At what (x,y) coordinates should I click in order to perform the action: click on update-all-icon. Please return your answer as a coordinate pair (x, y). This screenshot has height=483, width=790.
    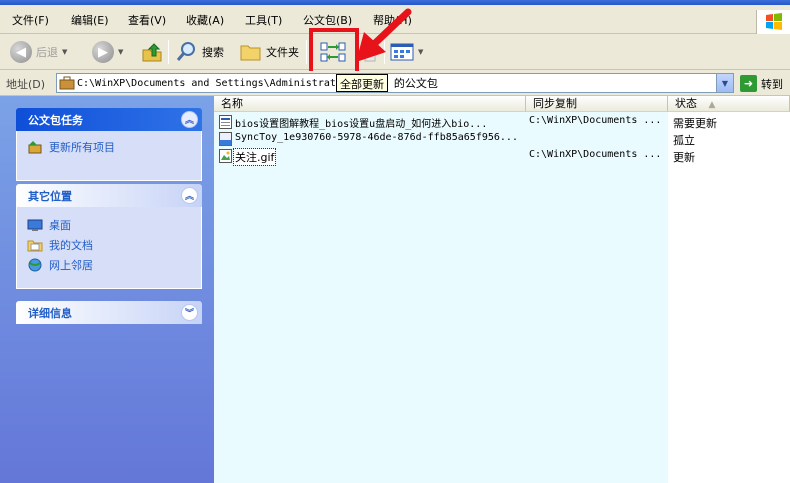
    Looking at the image, I should click on (35, 147).